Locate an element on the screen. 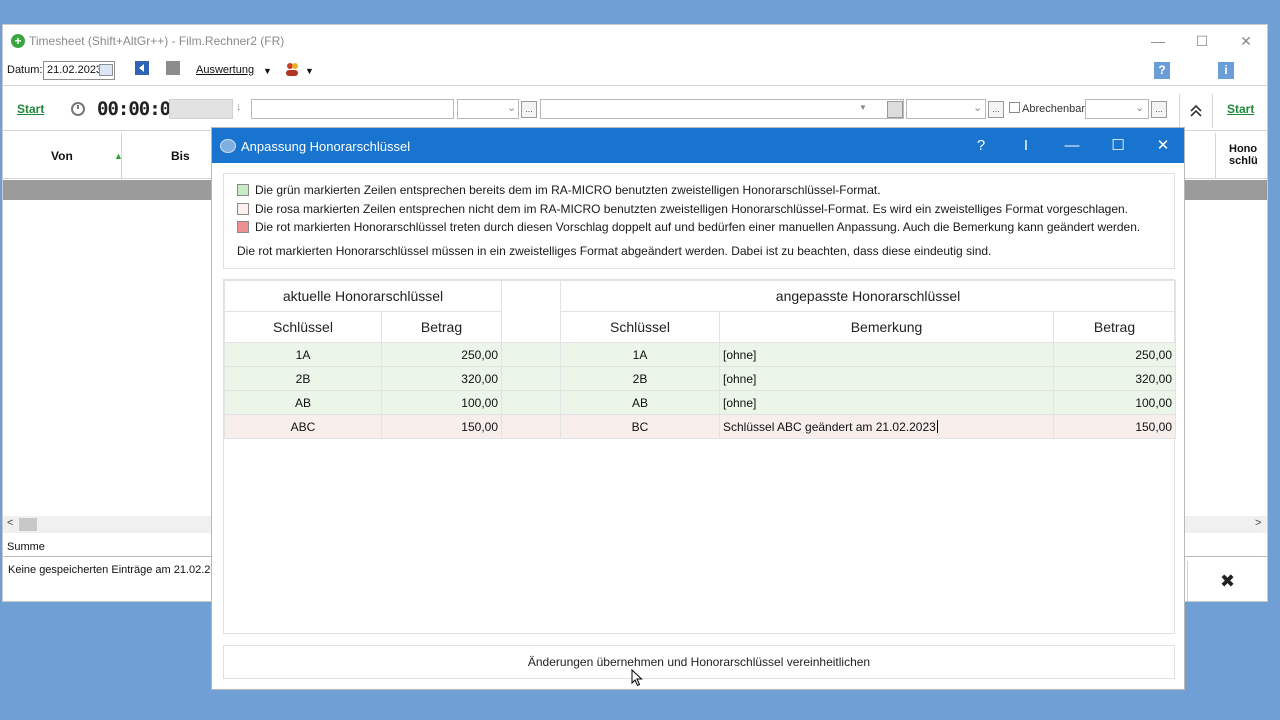 The height and width of the screenshot is (720, 1280). timer-display: 00:00:00 is located at coordinates (139, 109).